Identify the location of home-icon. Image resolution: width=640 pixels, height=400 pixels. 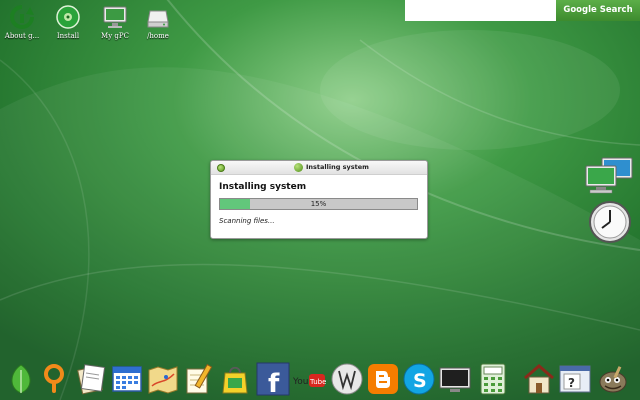
(539, 379).